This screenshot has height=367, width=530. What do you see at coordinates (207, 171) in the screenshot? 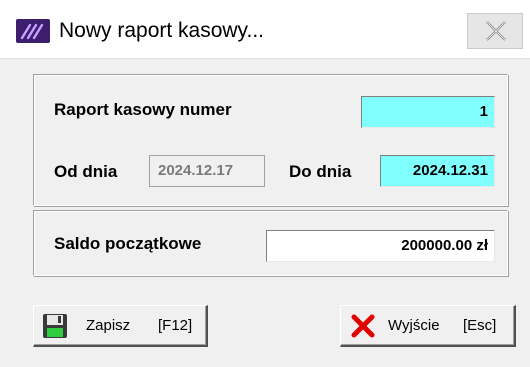
I see `from-date-field: 2024.12.17` at bounding box center [207, 171].